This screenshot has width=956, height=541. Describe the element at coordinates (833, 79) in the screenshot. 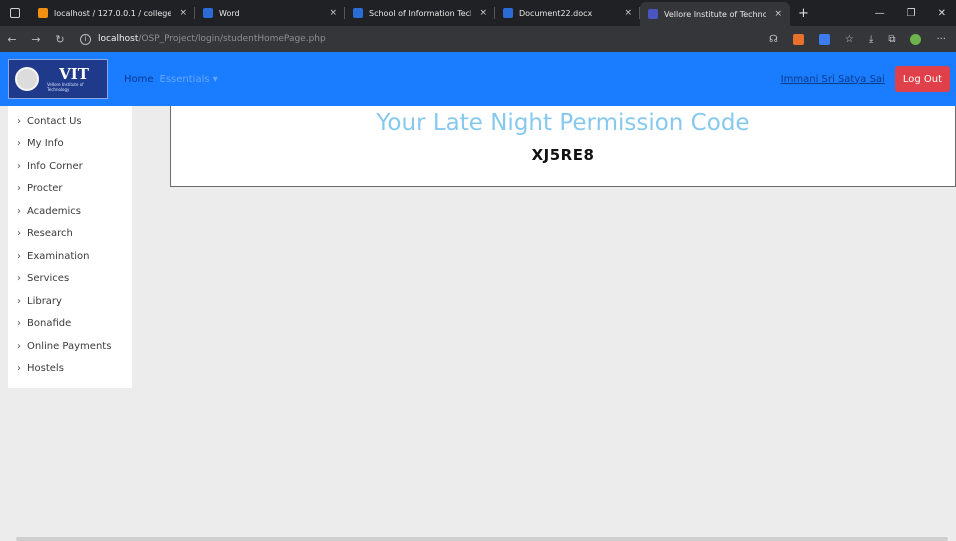

I see `user-name-link: Immani Sri Satya Sai` at that location.